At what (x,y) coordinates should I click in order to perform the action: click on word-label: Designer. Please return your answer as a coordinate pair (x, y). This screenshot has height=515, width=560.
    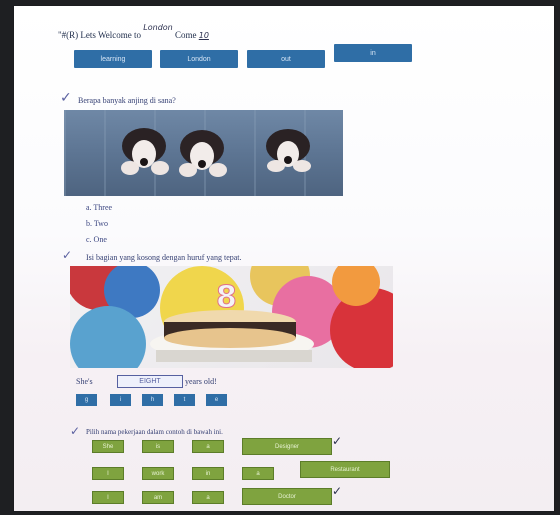
    Looking at the image, I should click on (286, 446).